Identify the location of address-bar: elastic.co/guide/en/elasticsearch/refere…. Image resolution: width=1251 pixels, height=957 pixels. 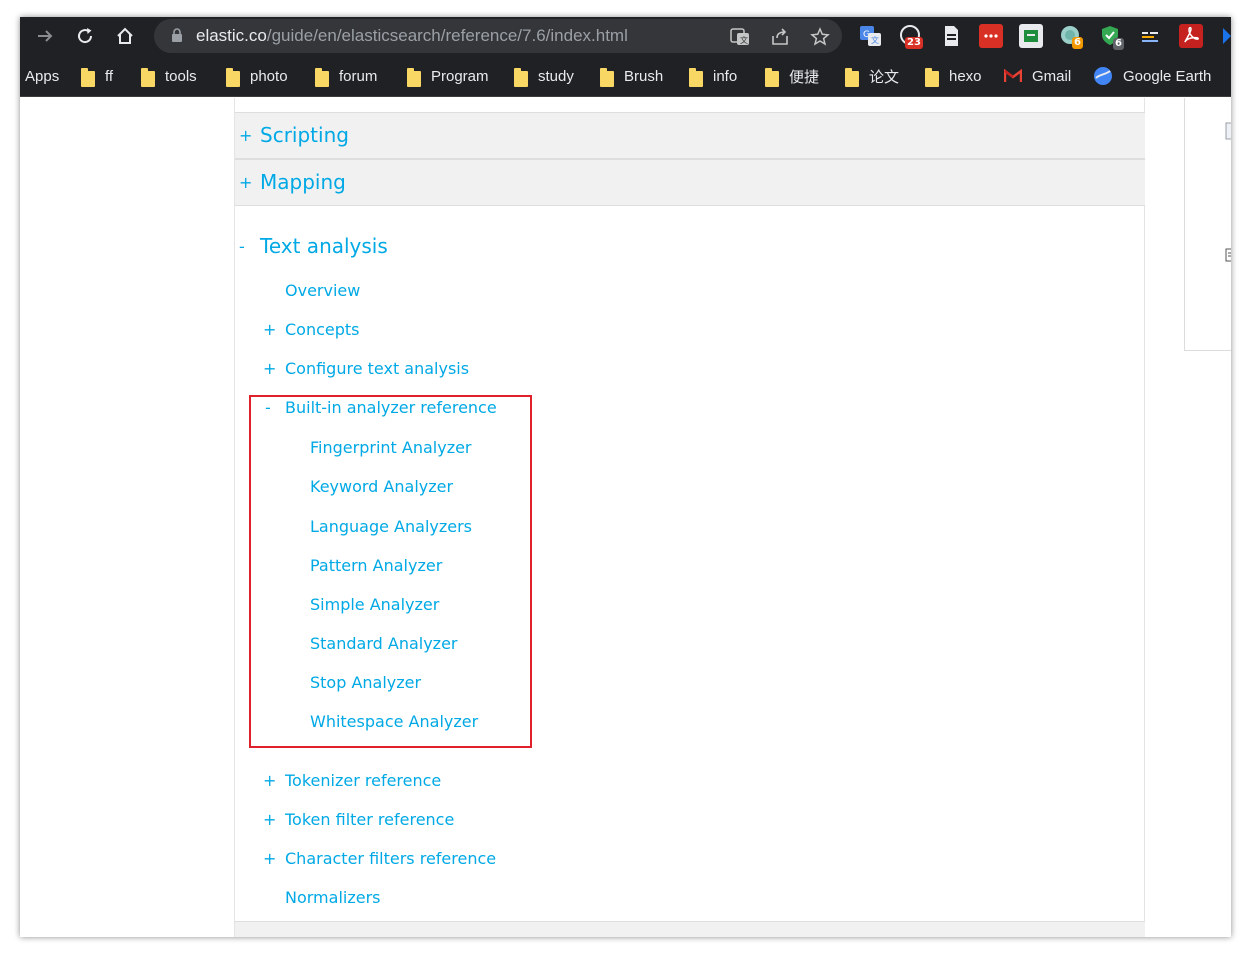
(498, 36).